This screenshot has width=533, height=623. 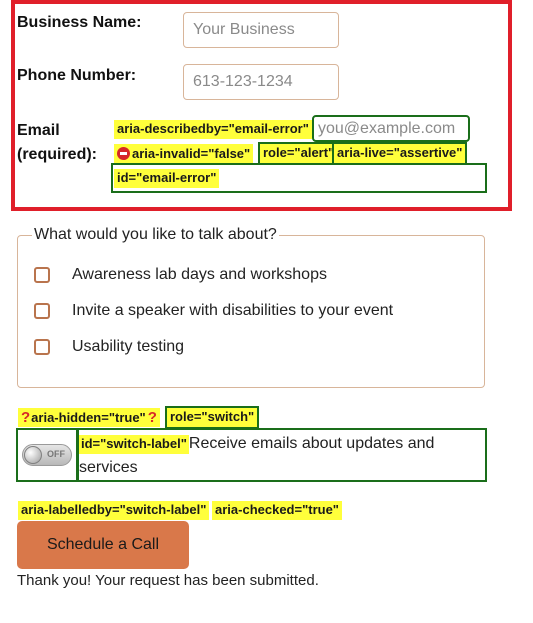 What do you see at coordinates (77, 75) in the screenshot?
I see `phone-number-label: Phone Number:` at bounding box center [77, 75].